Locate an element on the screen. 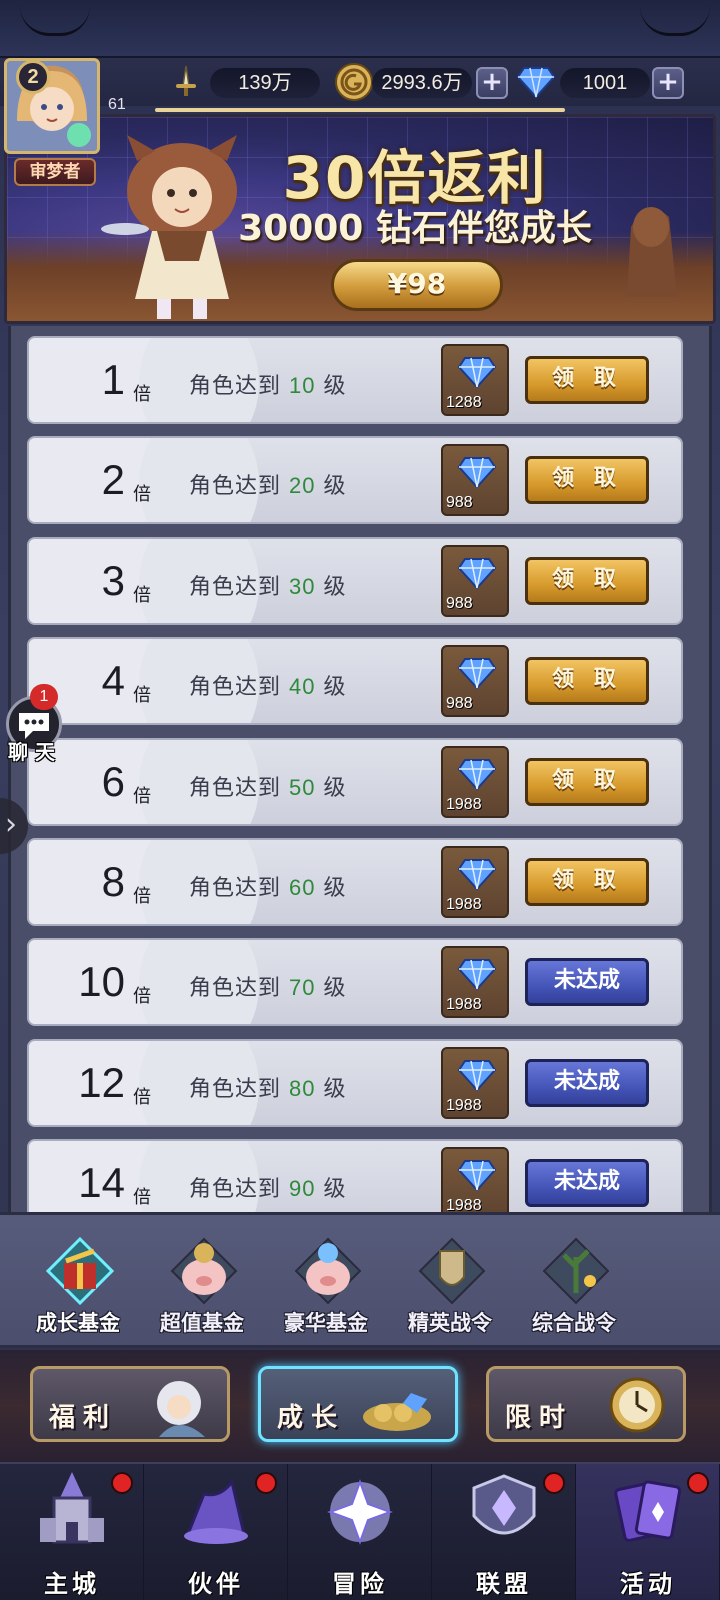 The image size is (720, 1600). condition-text: 角色达到 90 级 is located at coordinates (268, 1187).